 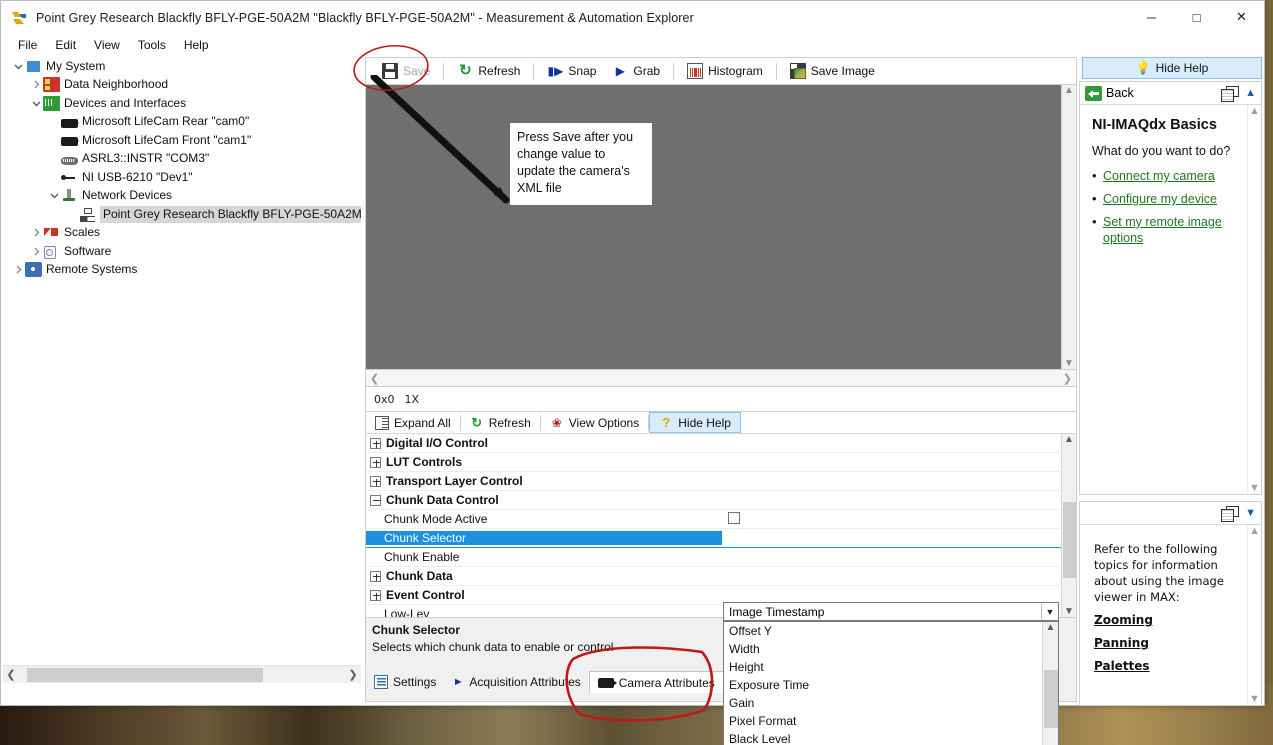 I want to click on help-link-palettes: Palettes, so click(x=1172, y=666).